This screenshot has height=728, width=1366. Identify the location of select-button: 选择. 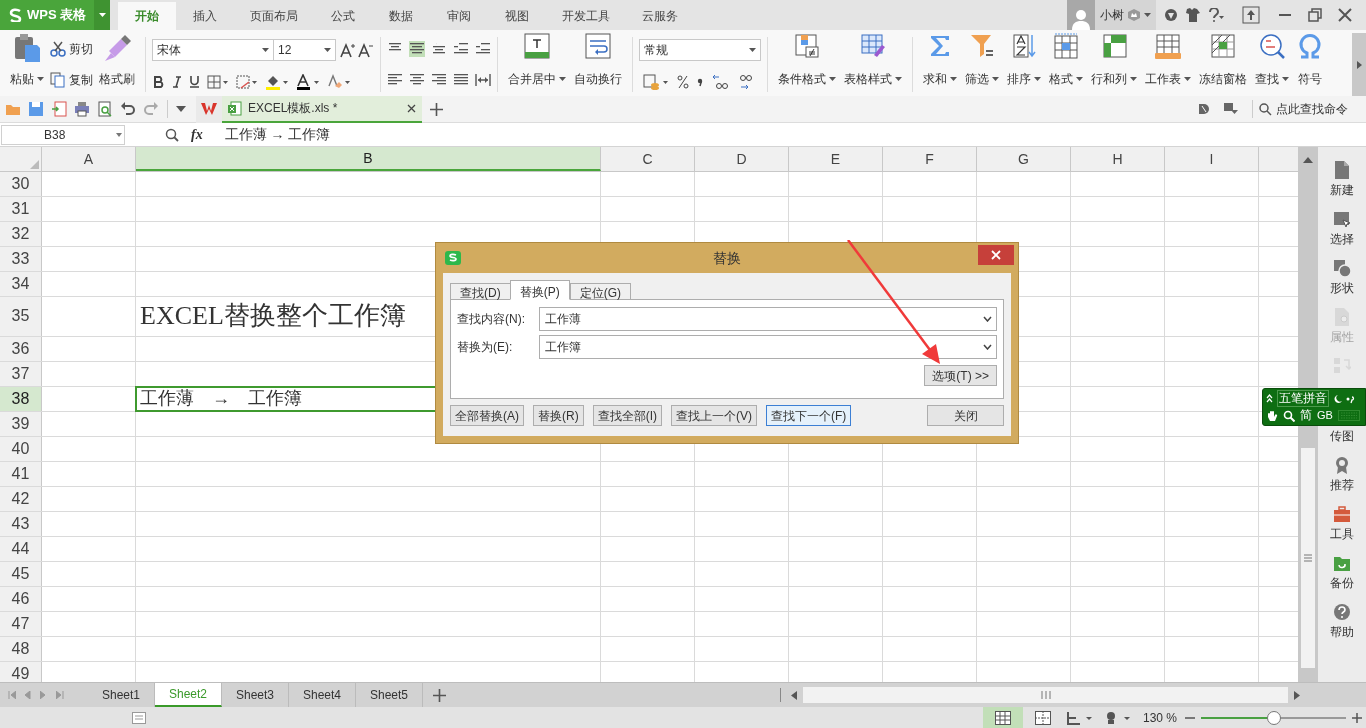
(1342, 229).